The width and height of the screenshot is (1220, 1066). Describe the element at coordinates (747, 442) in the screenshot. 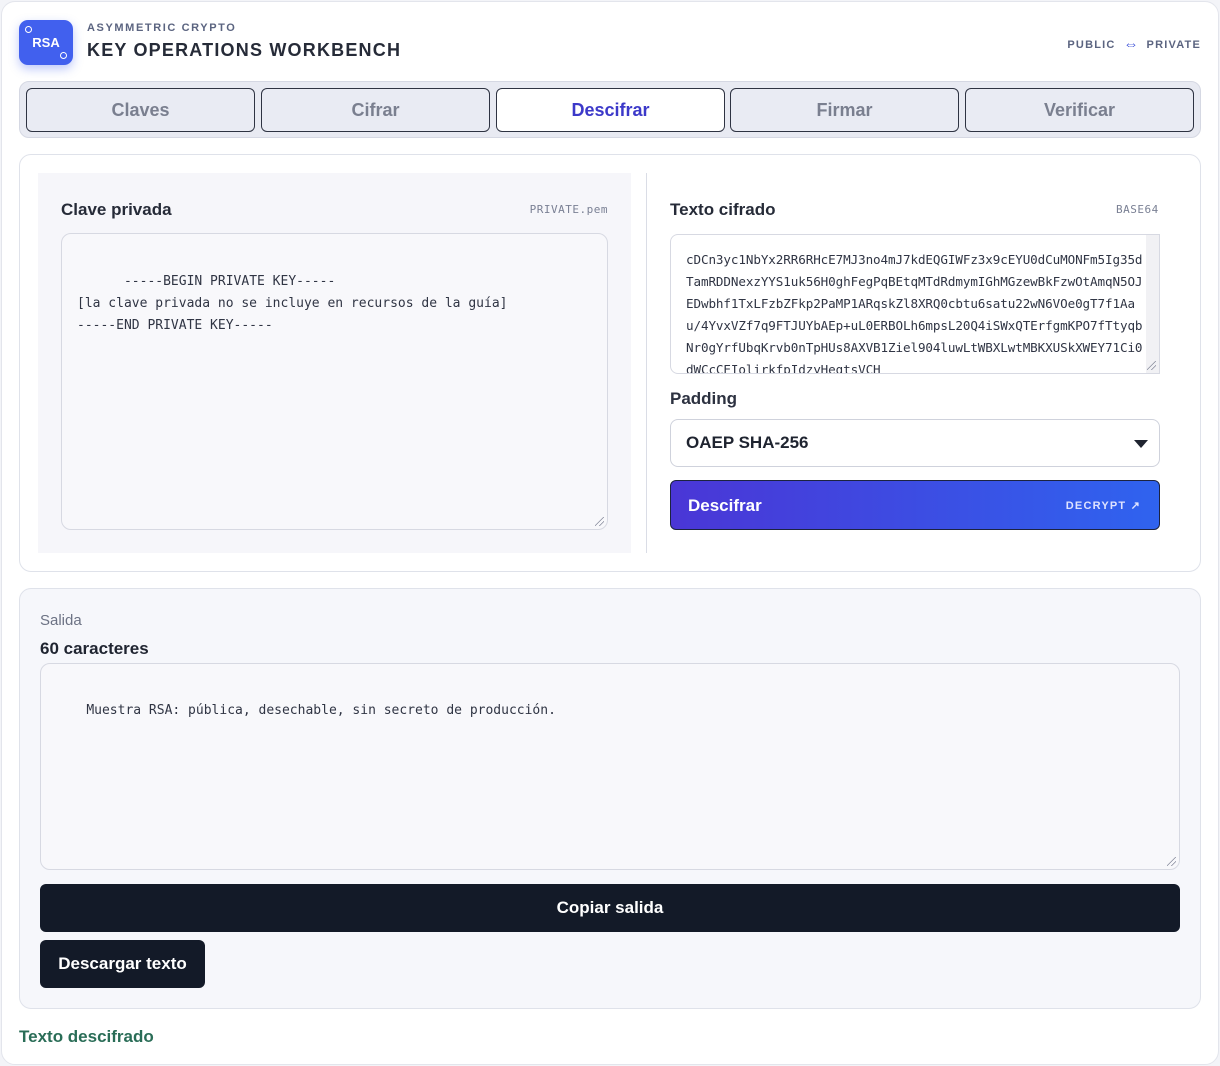

I see `padding-selected-value: OAEP SHA-256` at that location.